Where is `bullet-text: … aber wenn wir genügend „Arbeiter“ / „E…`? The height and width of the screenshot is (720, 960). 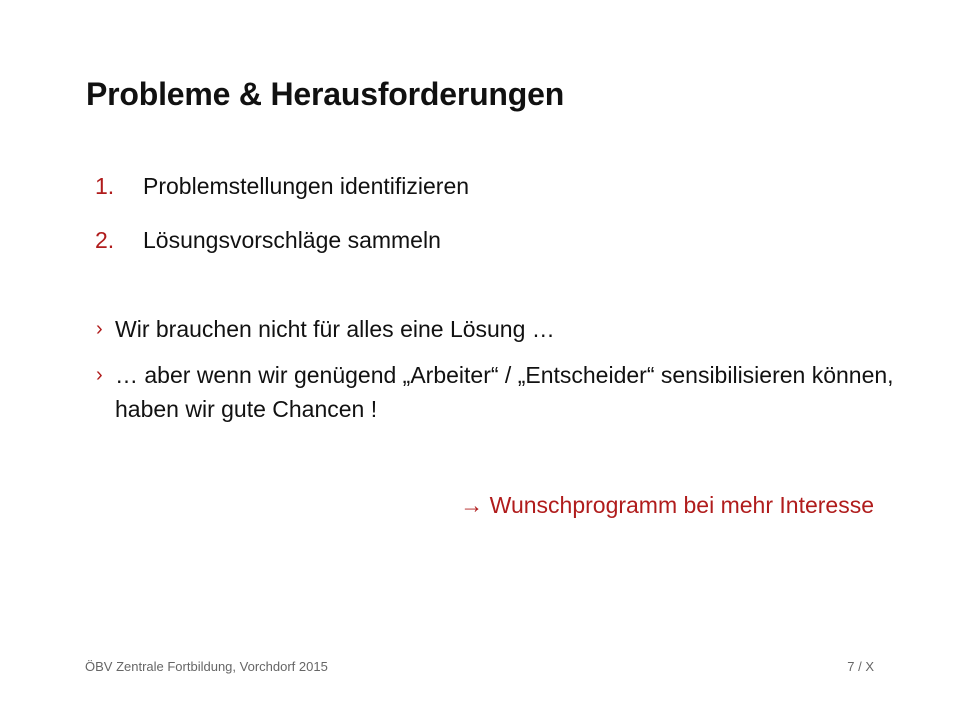 bullet-text: … aber wenn wir genügend „Arbeiter“ / „E… is located at coordinates (504, 392).